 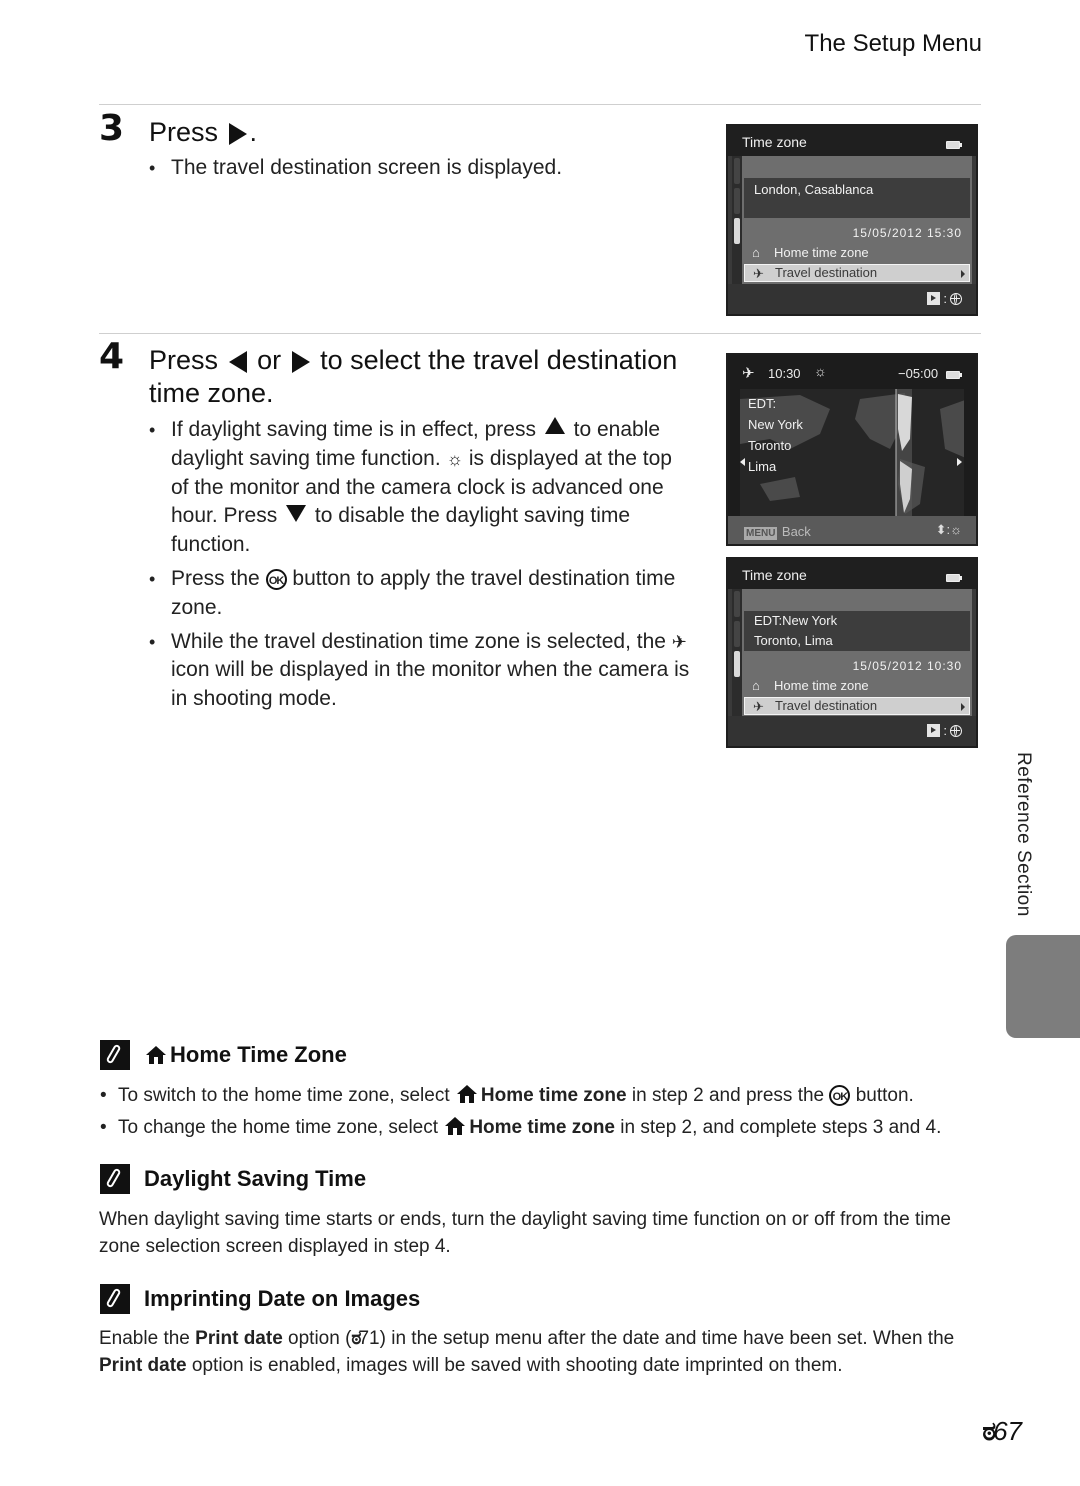 What do you see at coordinates (737, 664) in the screenshot?
I see `menu-tab-active` at bounding box center [737, 664].